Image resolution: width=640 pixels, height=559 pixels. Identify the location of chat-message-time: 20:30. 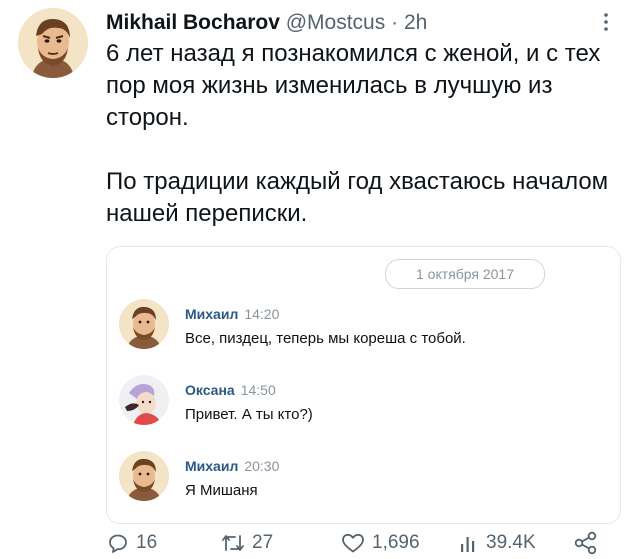
(262, 466).